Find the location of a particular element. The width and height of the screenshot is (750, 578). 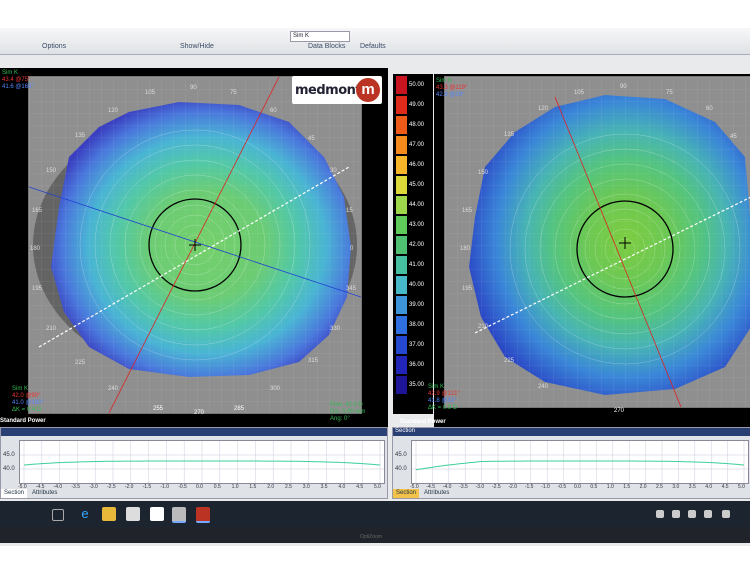

left-readout-distance: Dis: 0.00 mm is located at coordinates (348, 412).